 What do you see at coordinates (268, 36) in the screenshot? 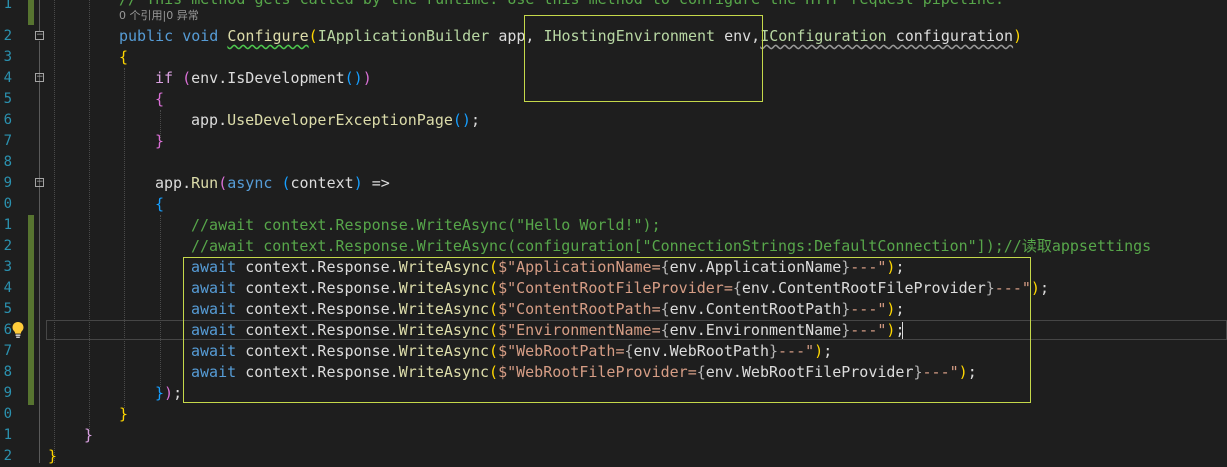
I see `method-name: Configure` at bounding box center [268, 36].